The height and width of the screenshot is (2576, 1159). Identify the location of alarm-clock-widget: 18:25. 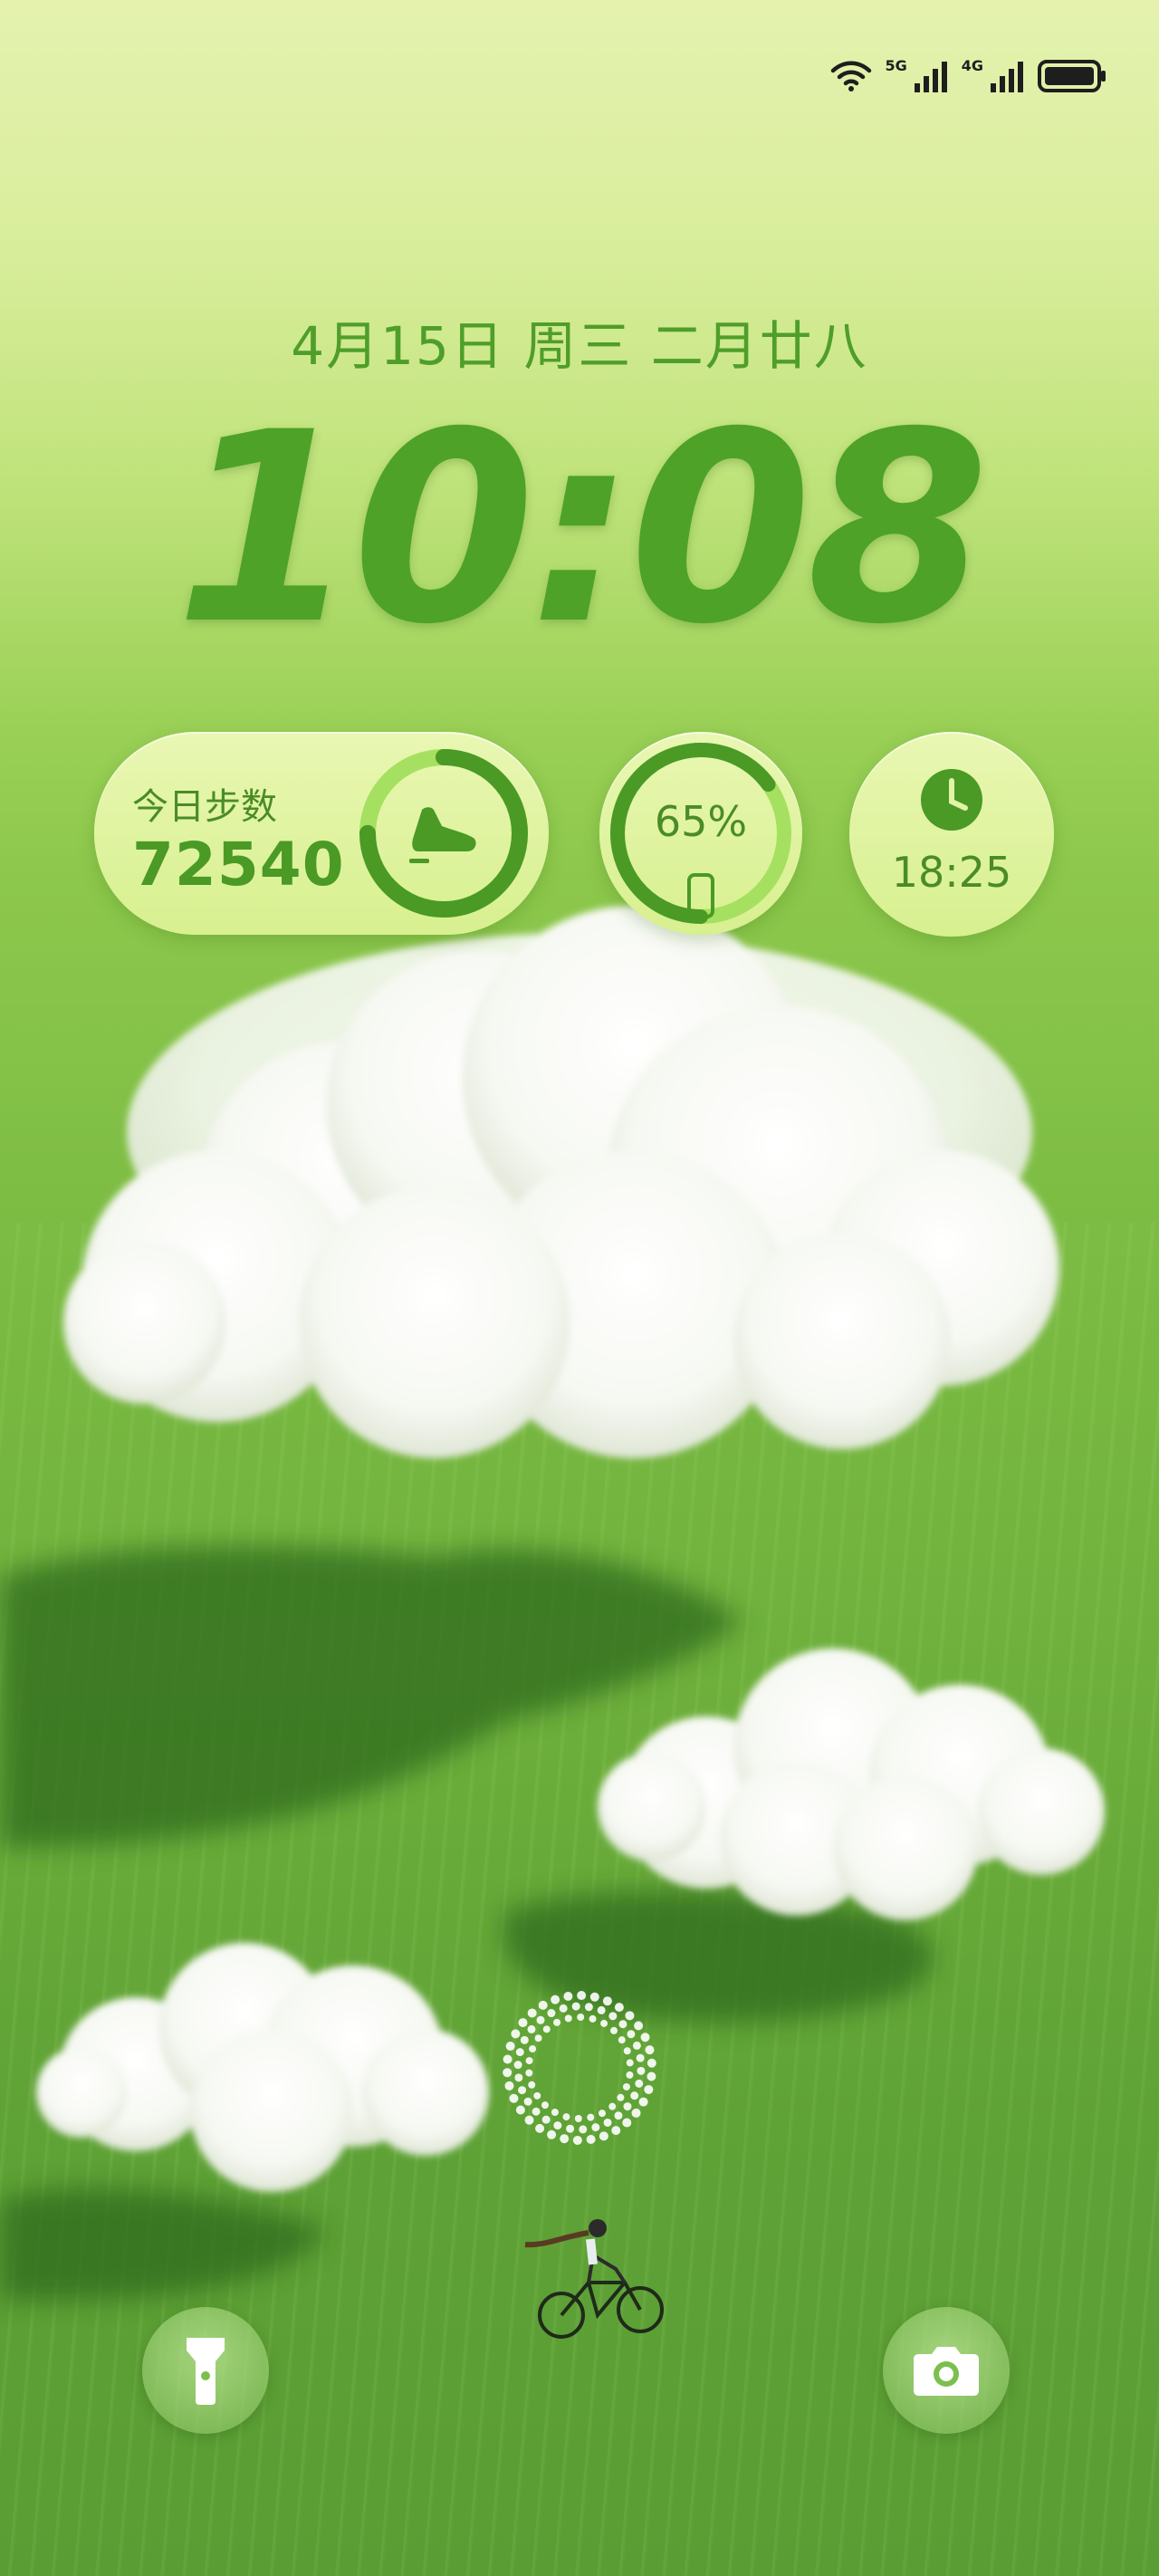
(952, 834).